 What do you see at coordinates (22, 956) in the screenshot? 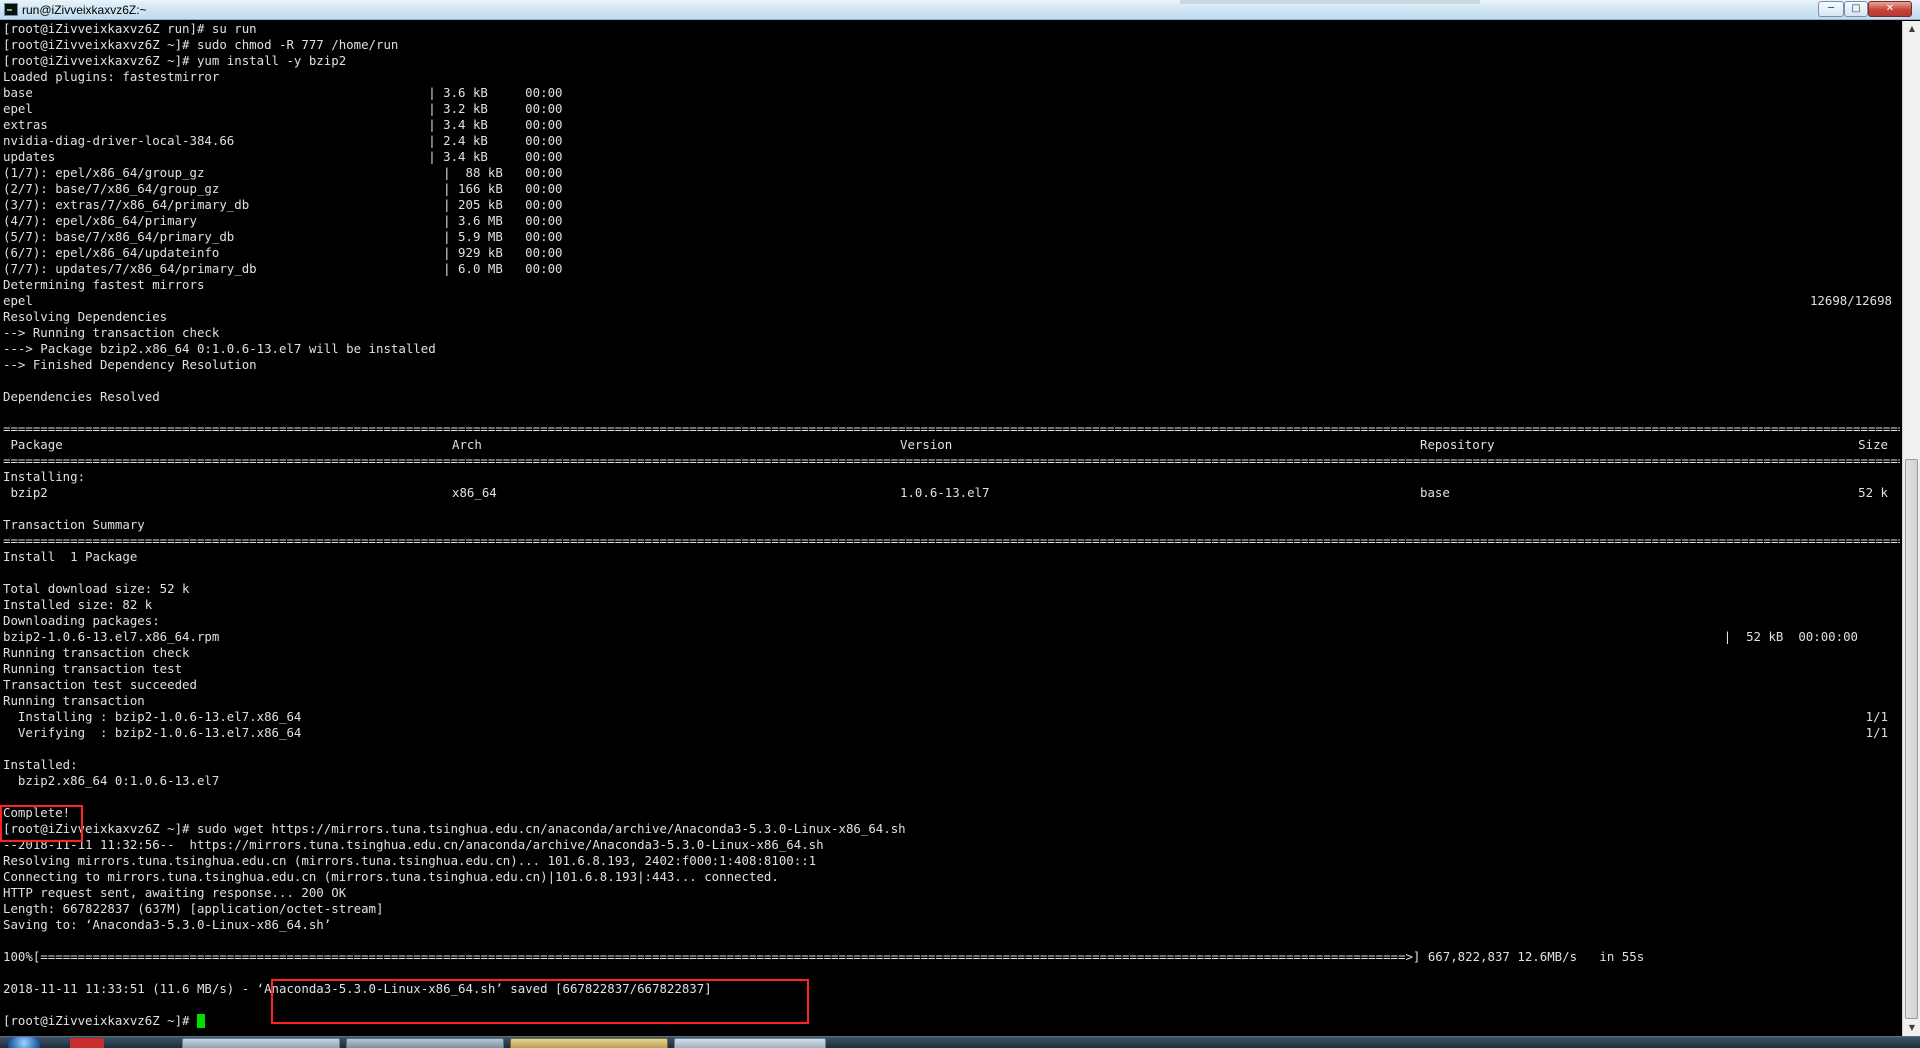
I see `progress-prefix: 100%[` at bounding box center [22, 956].